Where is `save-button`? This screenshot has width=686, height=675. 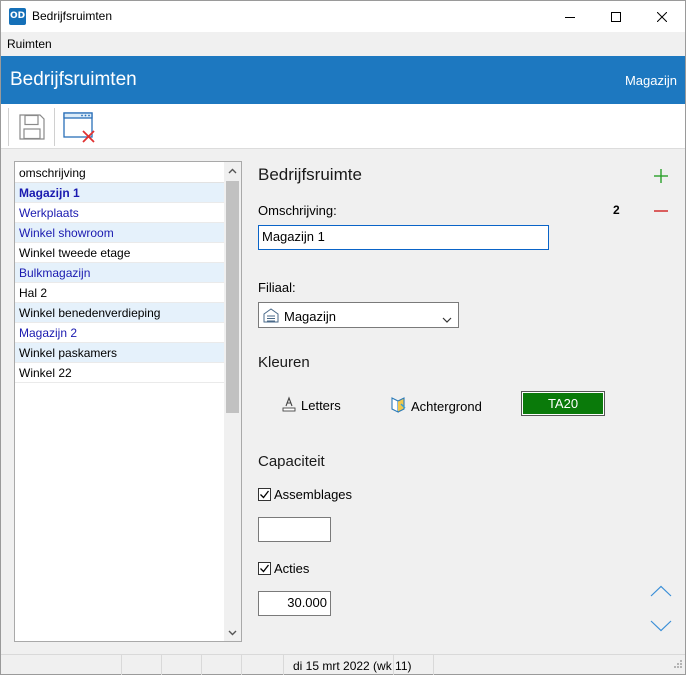 save-button is located at coordinates (32, 127).